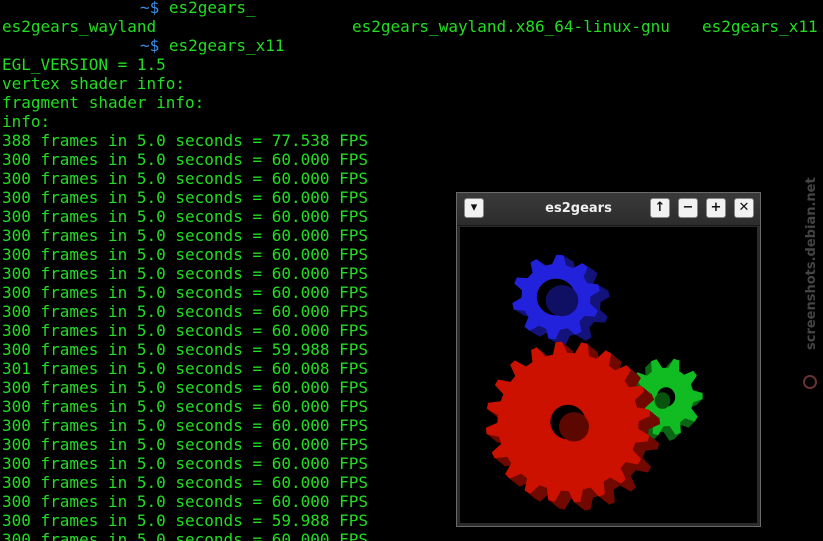  Describe the element at coordinates (103, 102) in the screenshot. I see `fragment-info-line: fragment shader info:` at that location.